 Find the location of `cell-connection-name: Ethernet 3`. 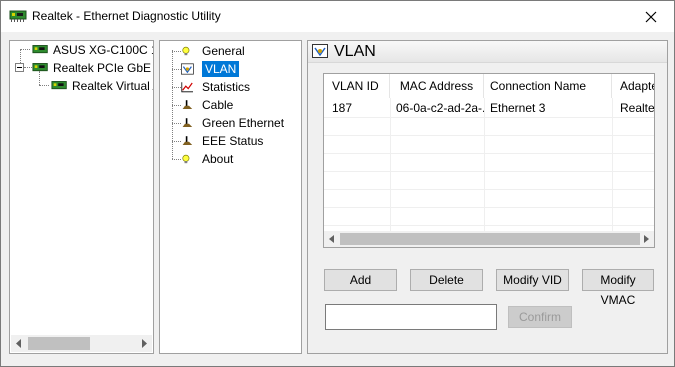

cell-connection-name: Ethernet 3 is located at coordinates (518, 108).